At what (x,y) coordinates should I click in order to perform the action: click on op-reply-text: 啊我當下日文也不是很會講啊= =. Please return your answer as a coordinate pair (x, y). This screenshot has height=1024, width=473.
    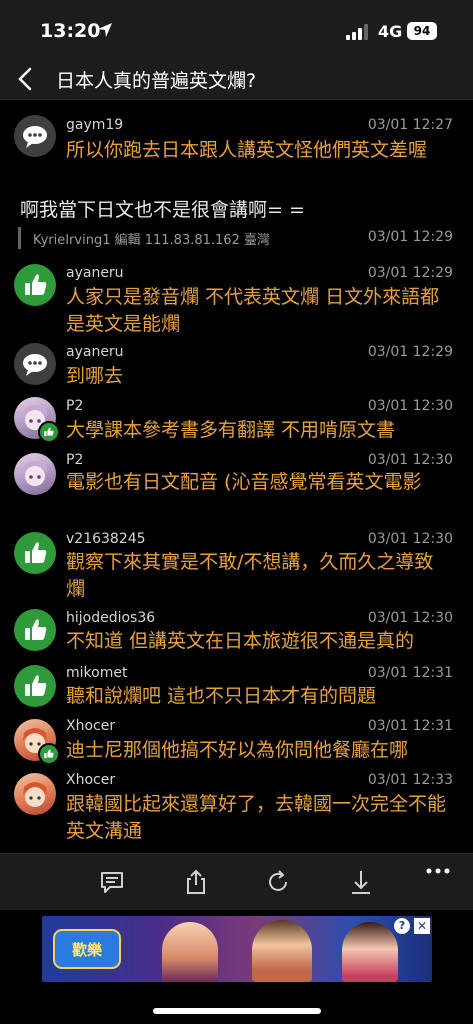
    Looking at the image, I should click on (162, 210).